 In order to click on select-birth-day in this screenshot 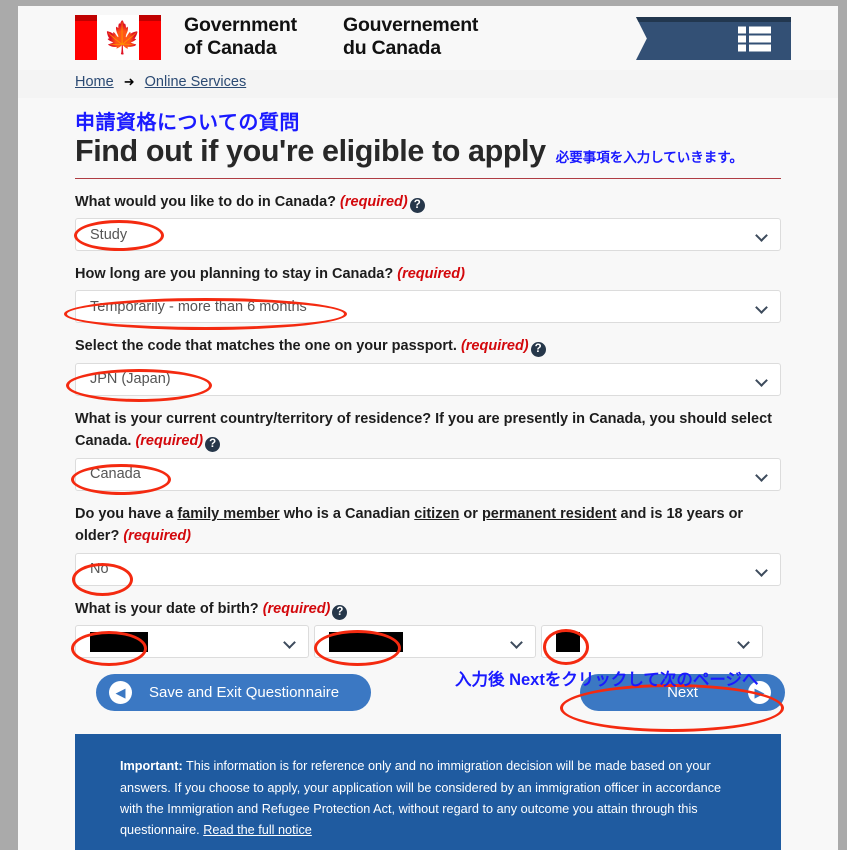, I will do `click(652, 642)`.